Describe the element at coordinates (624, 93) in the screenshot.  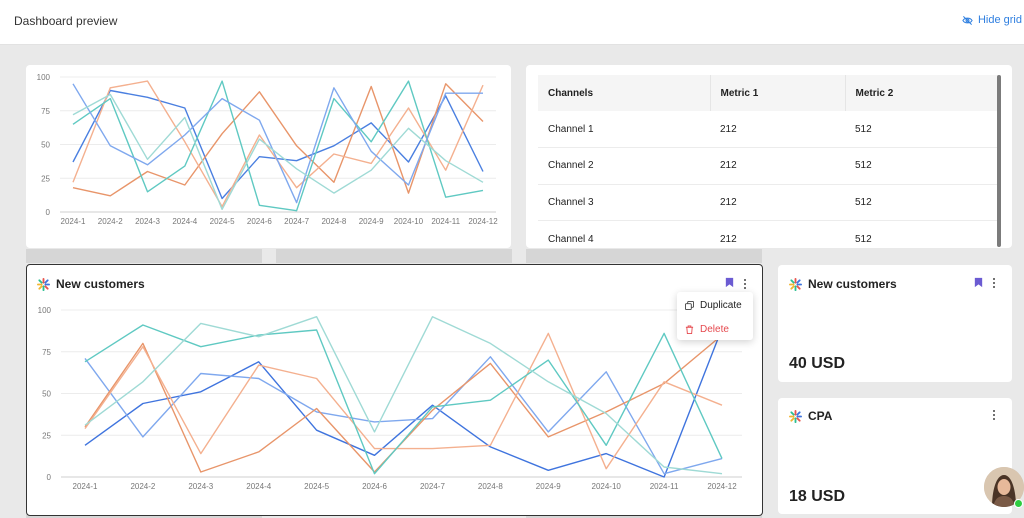
I see `column-header-channels: Channels` at that location.